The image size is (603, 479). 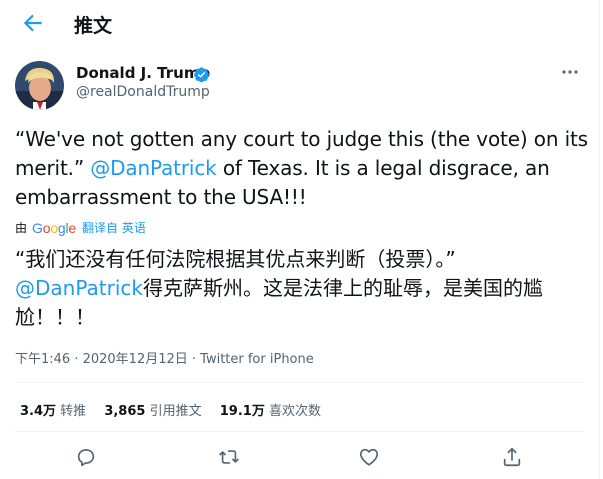 What do you see at coordinates (294, 411) in the screenshot?
I see `likes-label: 喜欢次数` at bounding box center [294, 411].